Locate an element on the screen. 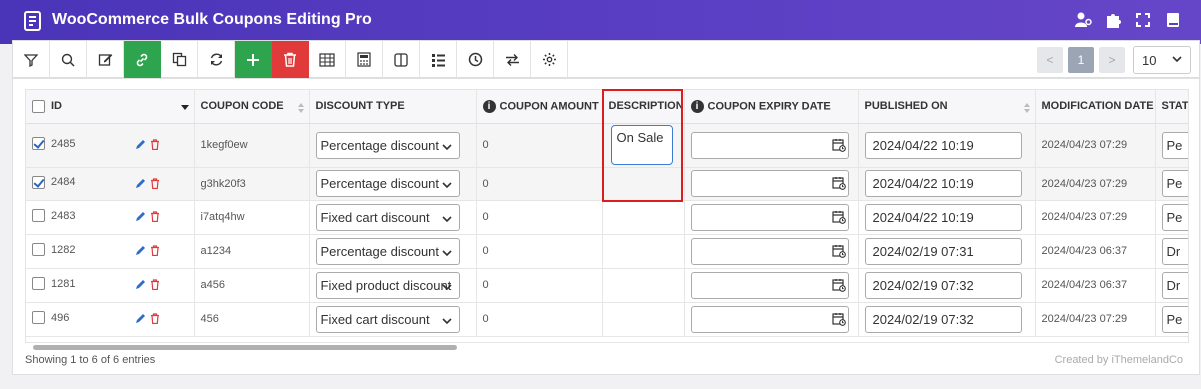  next-page-button: > is located at coordinates (1112, 60).